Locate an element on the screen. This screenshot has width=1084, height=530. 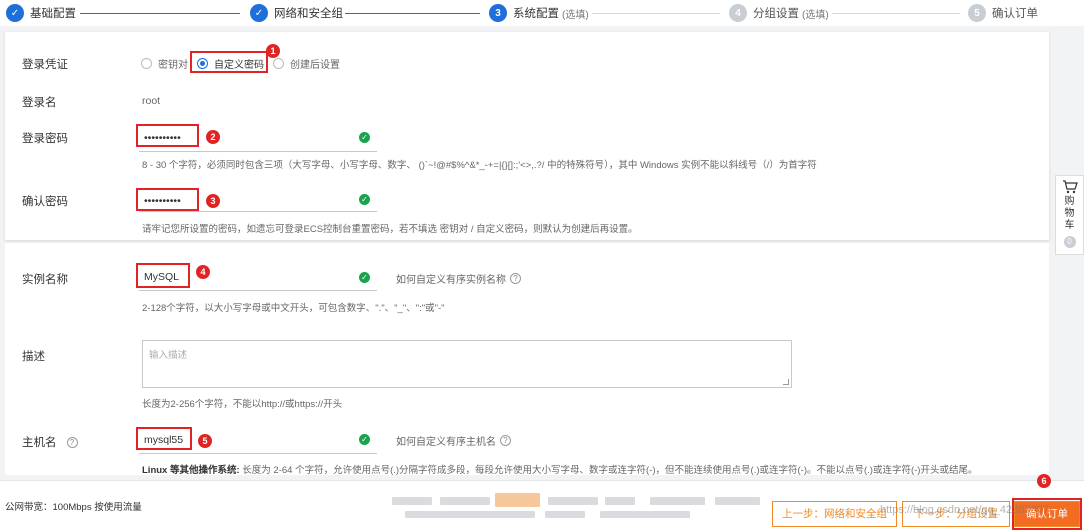
annotation-badge: 4 is located at coordinates (203, 272).